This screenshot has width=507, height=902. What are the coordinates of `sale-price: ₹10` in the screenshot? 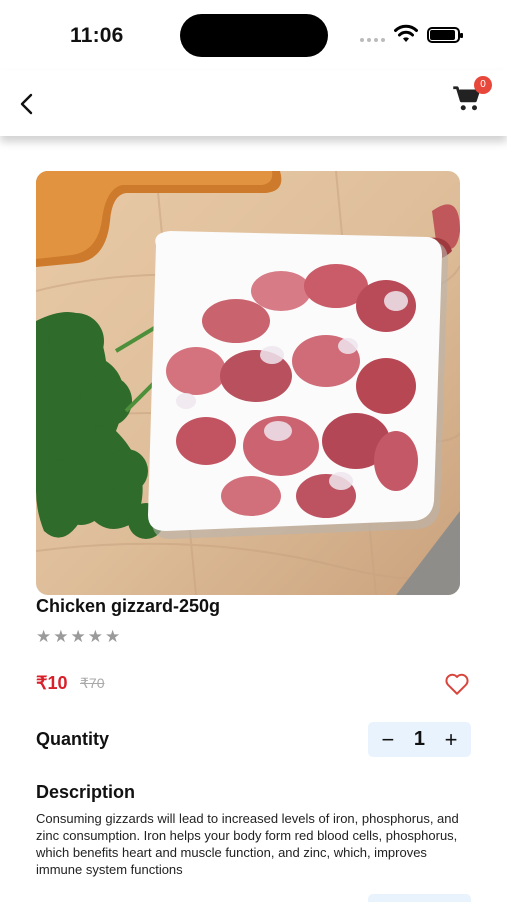 It's located at (52, 683).